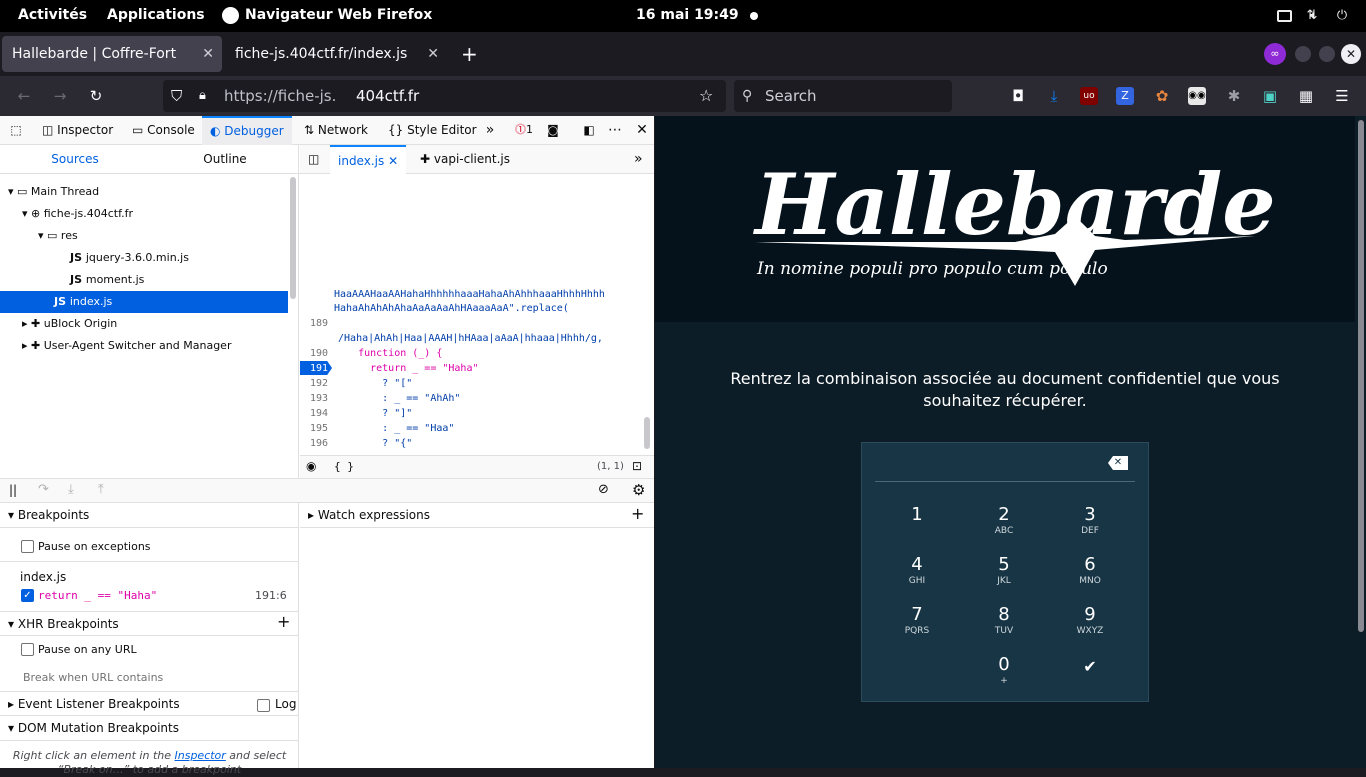 The height and width of the screenshot is (777, 1366). What do you see at coordinates (477, 515) in the screenshot?
I see `watch-expressions-header: ▸ Watch expressions` at bounding box center [477, 515].